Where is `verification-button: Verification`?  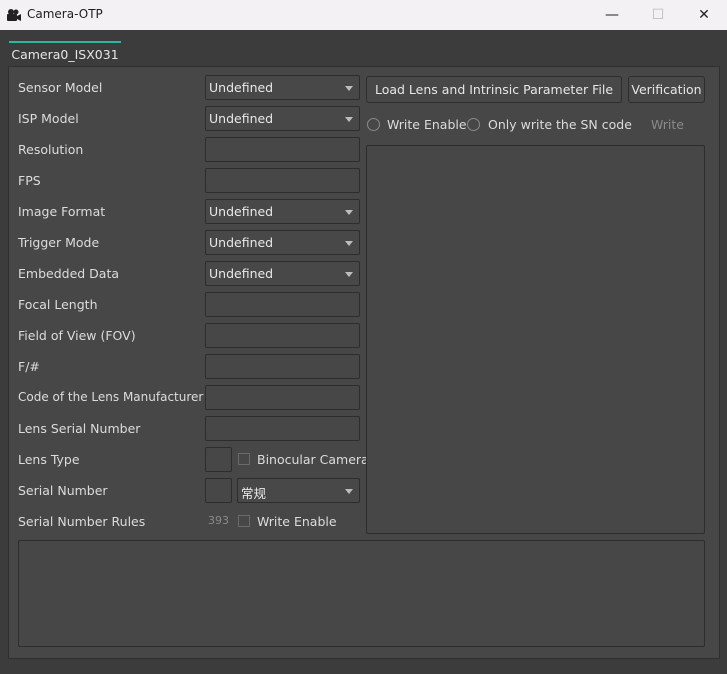 verification-button: Verification is located at coordinates (666, 89).